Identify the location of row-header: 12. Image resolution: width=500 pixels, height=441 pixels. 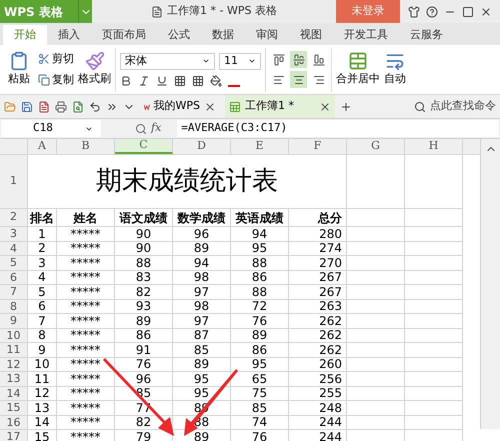
(14, 365).